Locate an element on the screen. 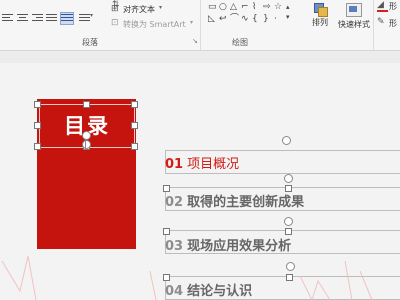 Image resolution: width=400 pixels, height=300 pixels. star-shape-icon: ☆ is located at coordinates (278, 7).